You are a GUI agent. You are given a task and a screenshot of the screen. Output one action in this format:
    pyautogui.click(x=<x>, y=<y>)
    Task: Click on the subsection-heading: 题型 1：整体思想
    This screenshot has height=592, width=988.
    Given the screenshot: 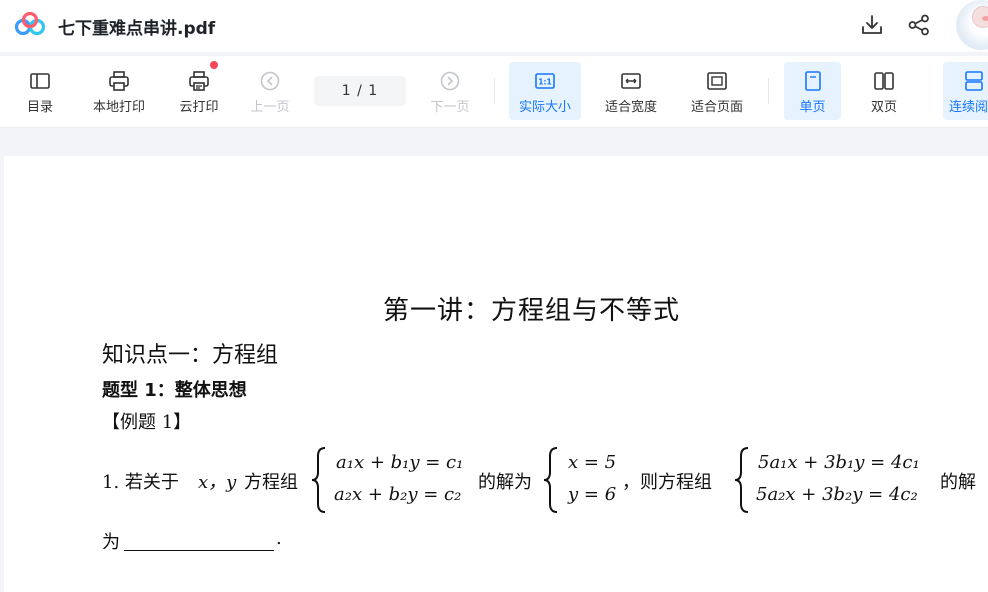 What is the action you would take?
    pyautogui.click(x=174, y=390)
    